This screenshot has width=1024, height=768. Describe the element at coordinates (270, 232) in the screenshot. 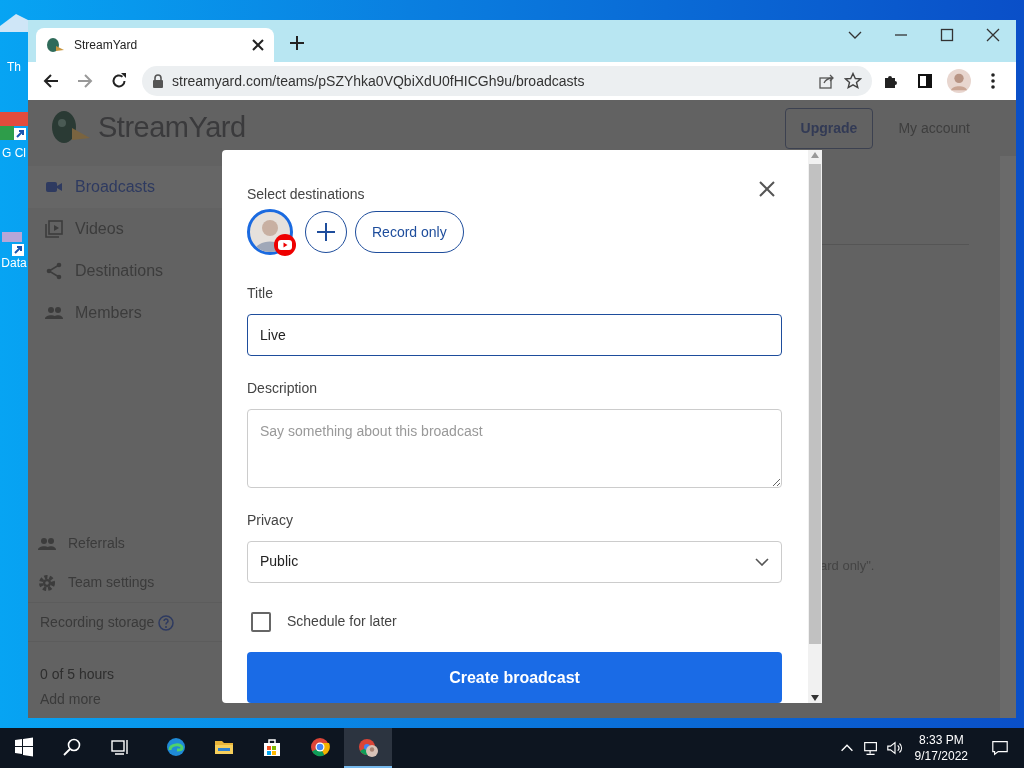

I see `destination-avatar` at that location.